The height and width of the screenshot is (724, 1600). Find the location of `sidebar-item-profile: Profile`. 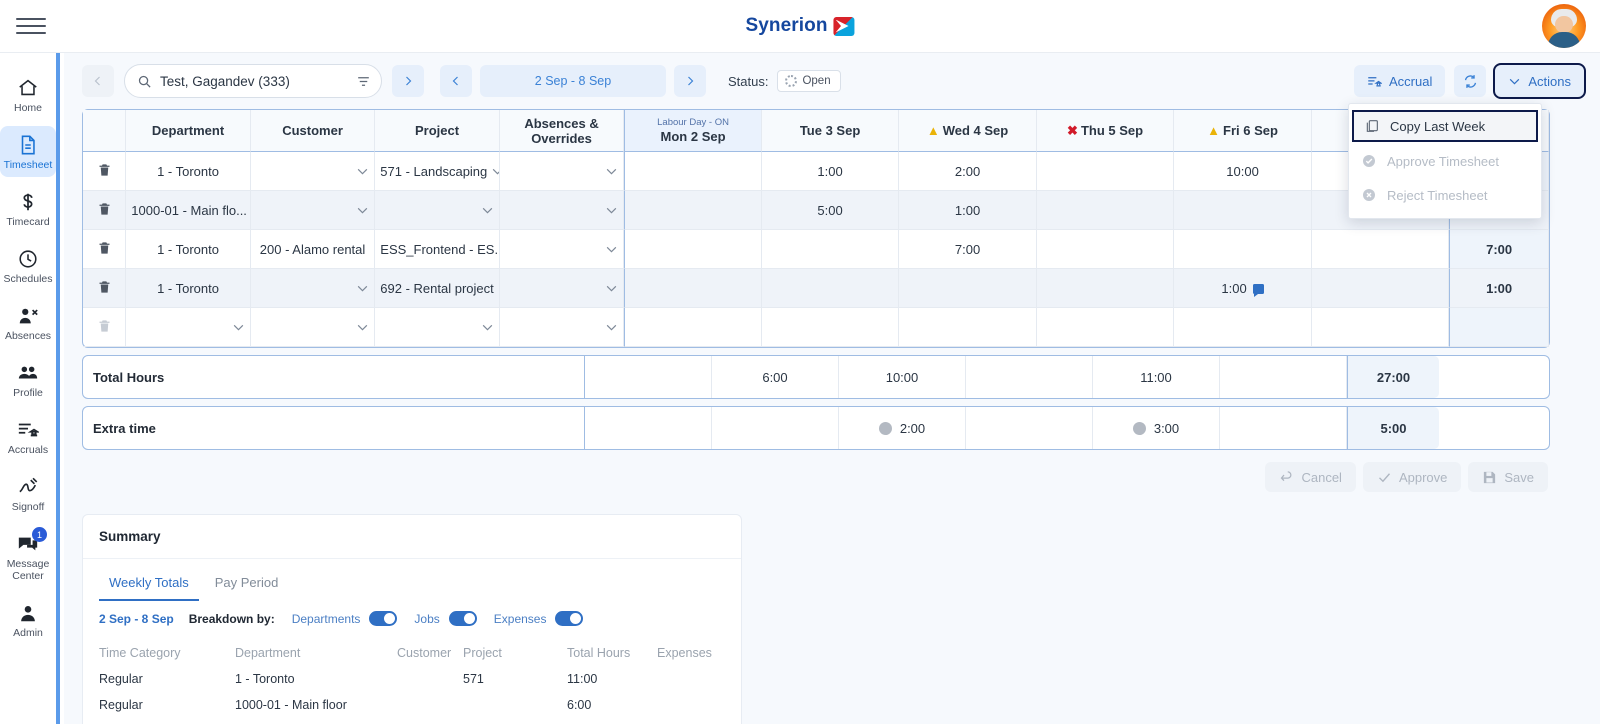

sidebar-item-profile: Profile is located at coordinates (28, 379).